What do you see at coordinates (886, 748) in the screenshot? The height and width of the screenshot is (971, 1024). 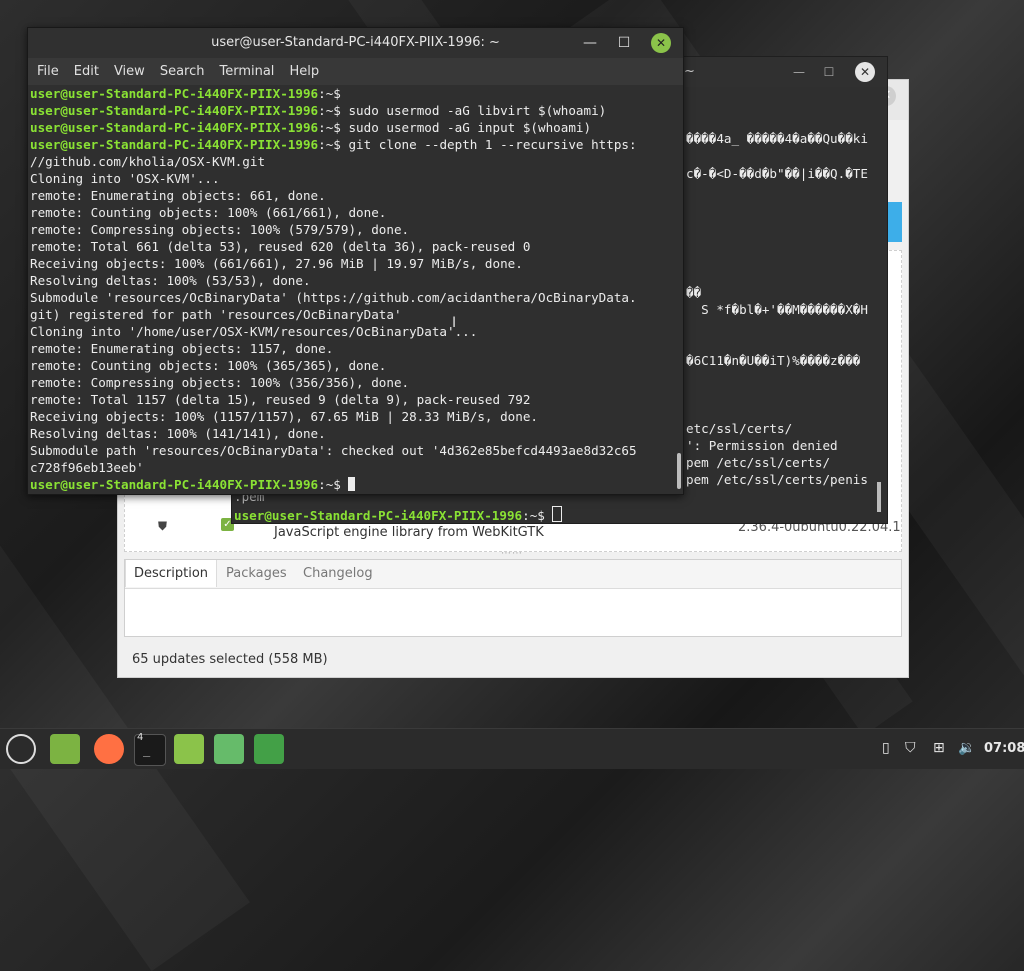 I see `notification-icon: ▯` at bounding box center [886, 748].